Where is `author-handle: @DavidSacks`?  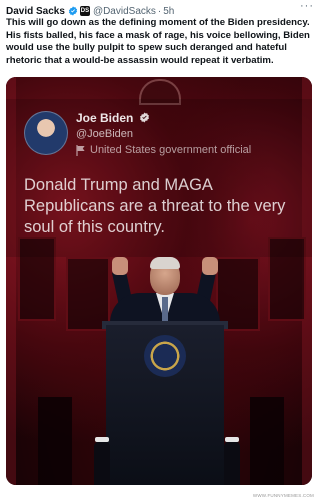
author-handle: @DavidSacks is located at coordinates (124, 11).